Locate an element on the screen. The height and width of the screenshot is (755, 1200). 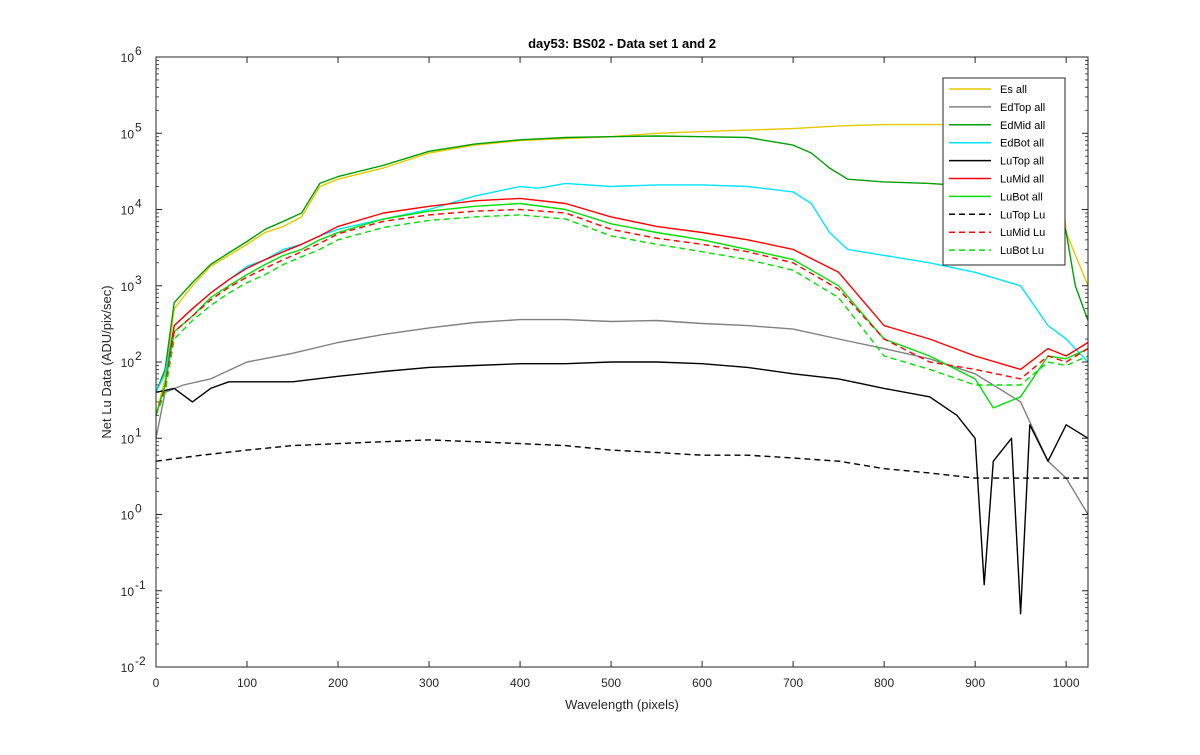
x-tick-label: 1000 is located at coordinates (1066, 683).